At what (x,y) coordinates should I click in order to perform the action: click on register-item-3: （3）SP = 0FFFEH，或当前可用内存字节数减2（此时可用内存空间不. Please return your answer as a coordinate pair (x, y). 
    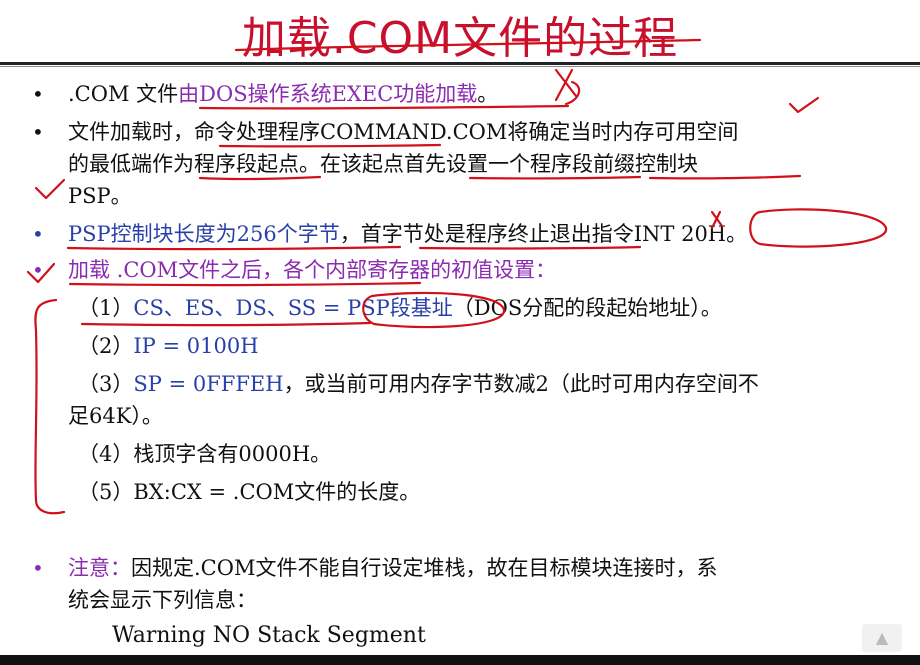
    Looking at the image, I should click on (418, 384).